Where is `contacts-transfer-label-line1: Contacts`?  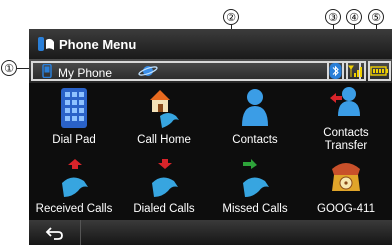 contacts-transfer-label-line1: Contacts is located at coordinates (346, 133).